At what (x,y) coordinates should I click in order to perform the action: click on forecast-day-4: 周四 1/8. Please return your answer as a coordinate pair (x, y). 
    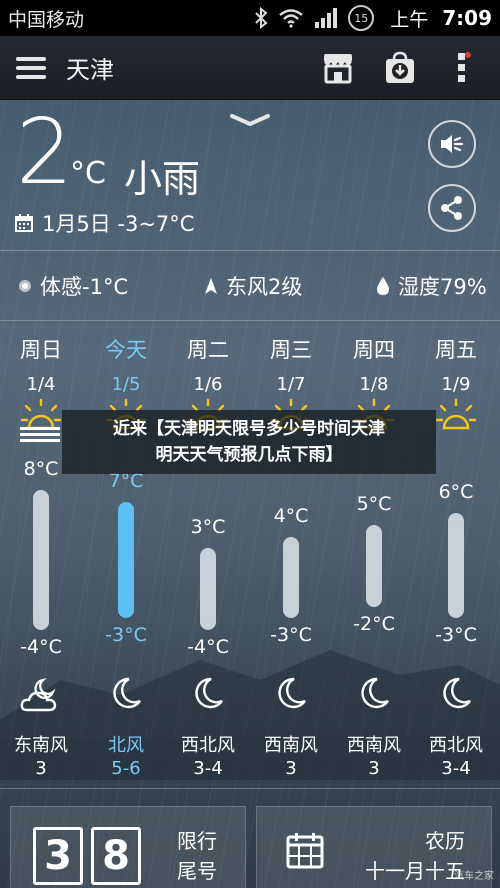
    Looking at the image, I should click on (374, 364).